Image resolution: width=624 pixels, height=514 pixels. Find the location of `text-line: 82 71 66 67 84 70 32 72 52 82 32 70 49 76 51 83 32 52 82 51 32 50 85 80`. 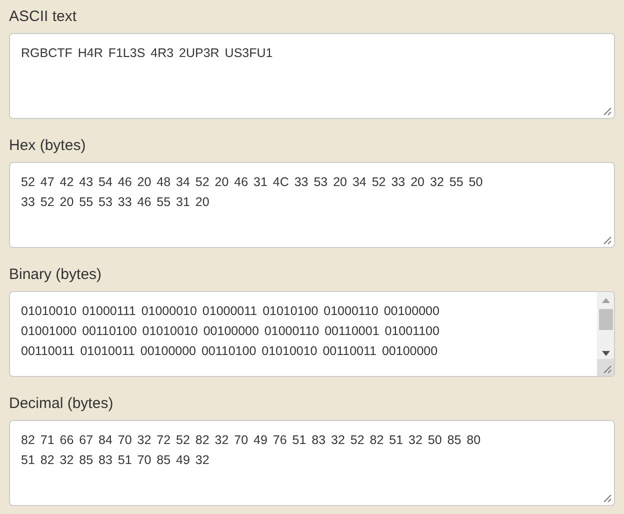

text-line: 82 71 66 67 84 70 32 72 52 82 32 70 49 76 51 83 32 52 82 51 32 50 85 80 is located at coordinates (251, 440).